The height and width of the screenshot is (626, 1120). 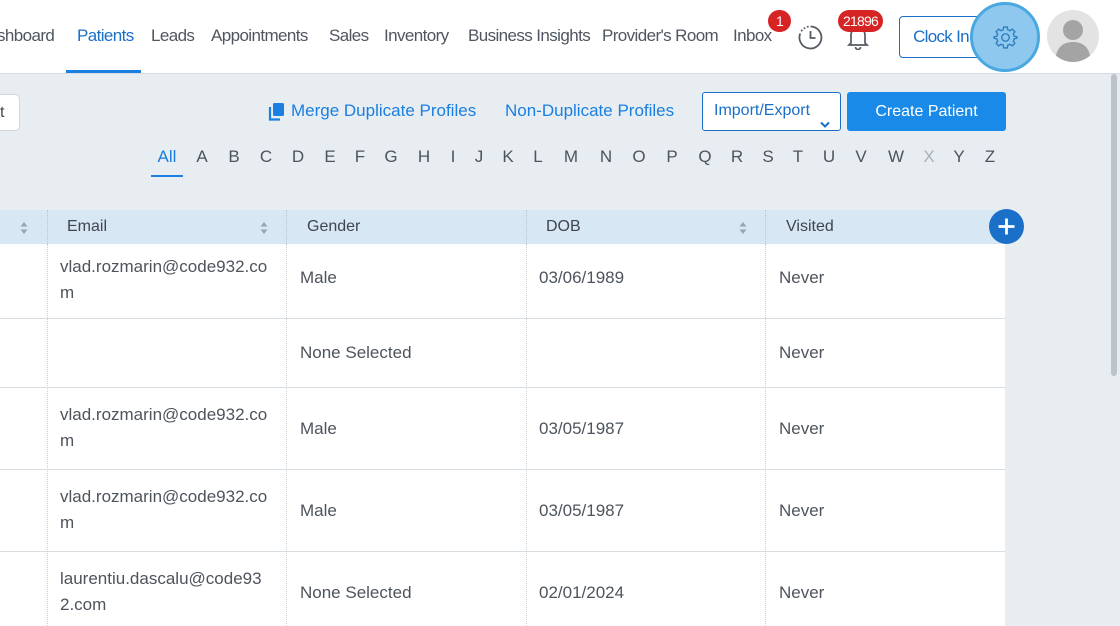 What do you see at coordinates (277, 111) in the screenshot?
I see `copy-icon` at bounding box center [277, 111].